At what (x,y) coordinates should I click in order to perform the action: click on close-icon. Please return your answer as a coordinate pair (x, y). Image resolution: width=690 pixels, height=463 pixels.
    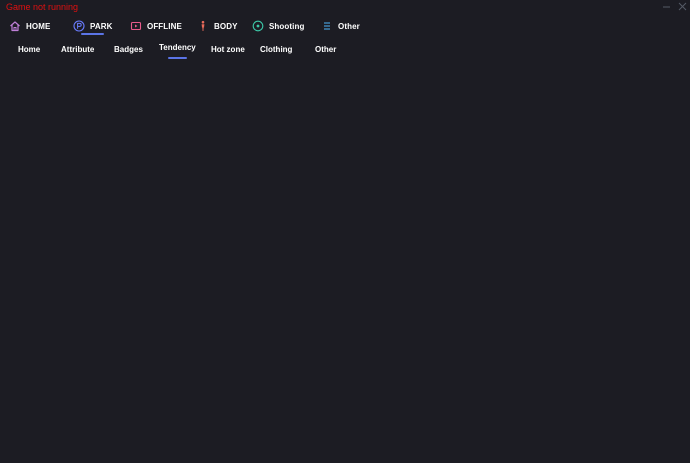
    Looking at the image, I should click on (682, 6).